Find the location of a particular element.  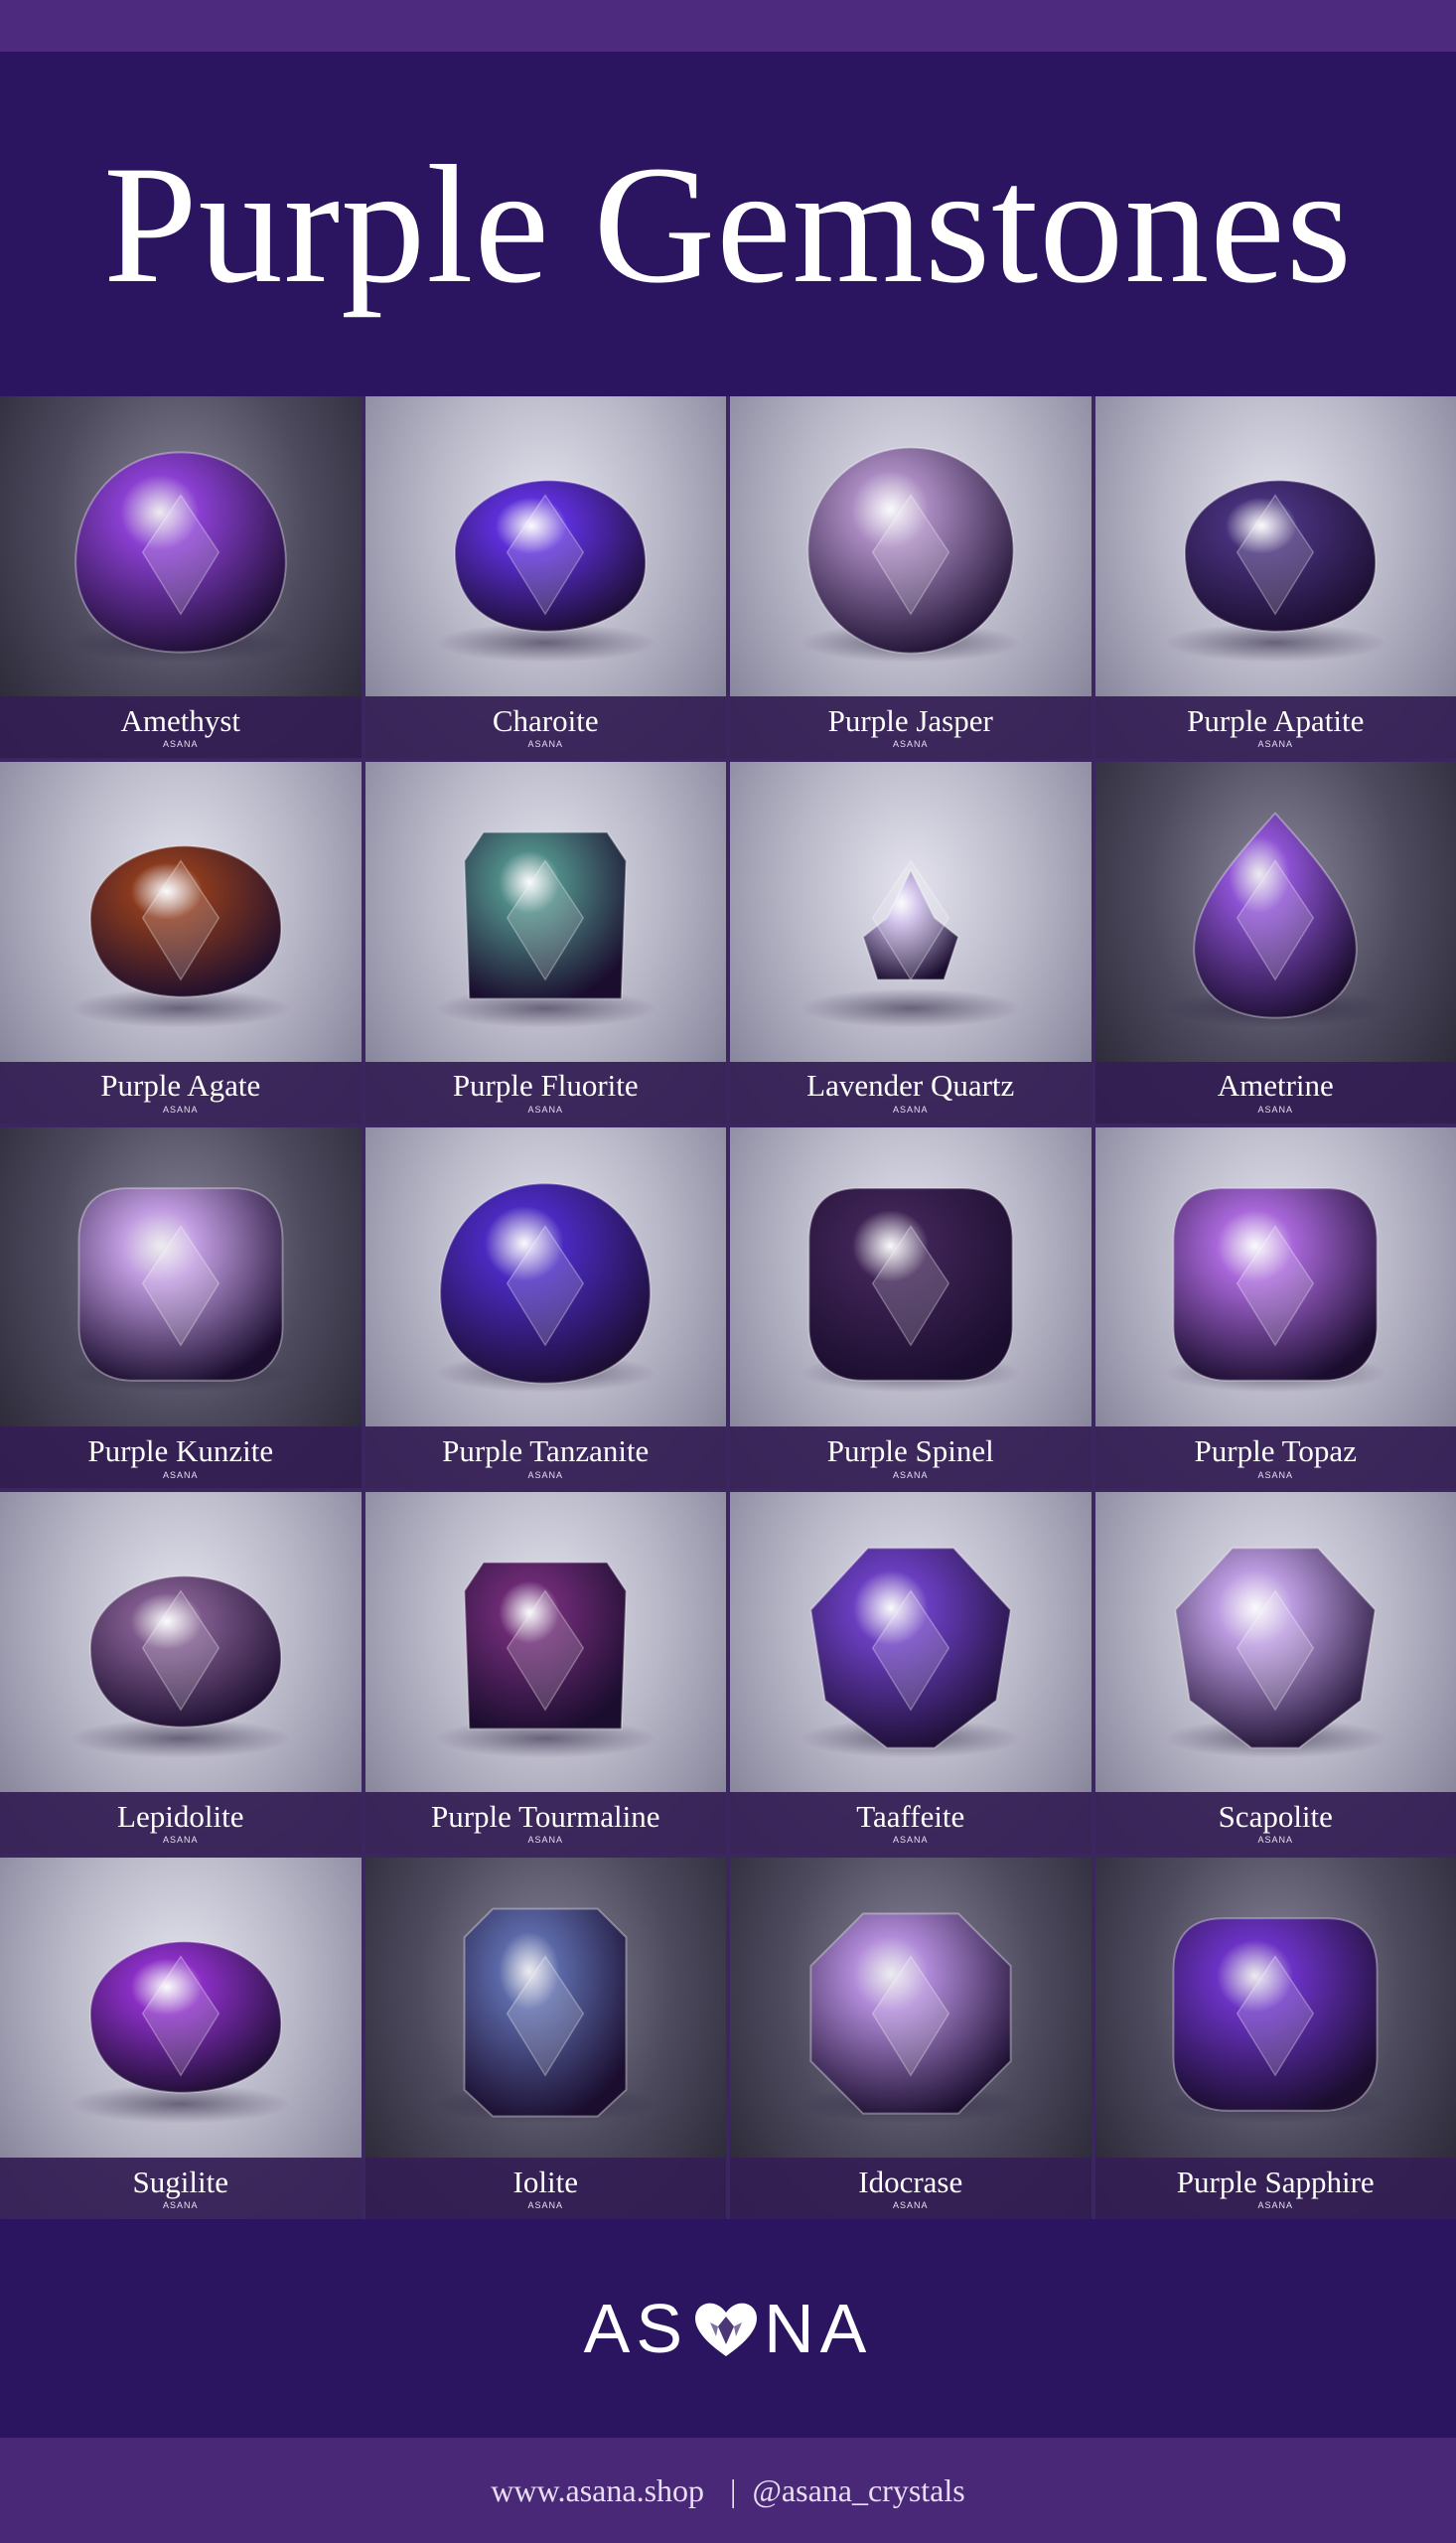

gem-tile-purple-tourmaline: Purple Tourmaline ASANA is located at coordinates (545, 1673).